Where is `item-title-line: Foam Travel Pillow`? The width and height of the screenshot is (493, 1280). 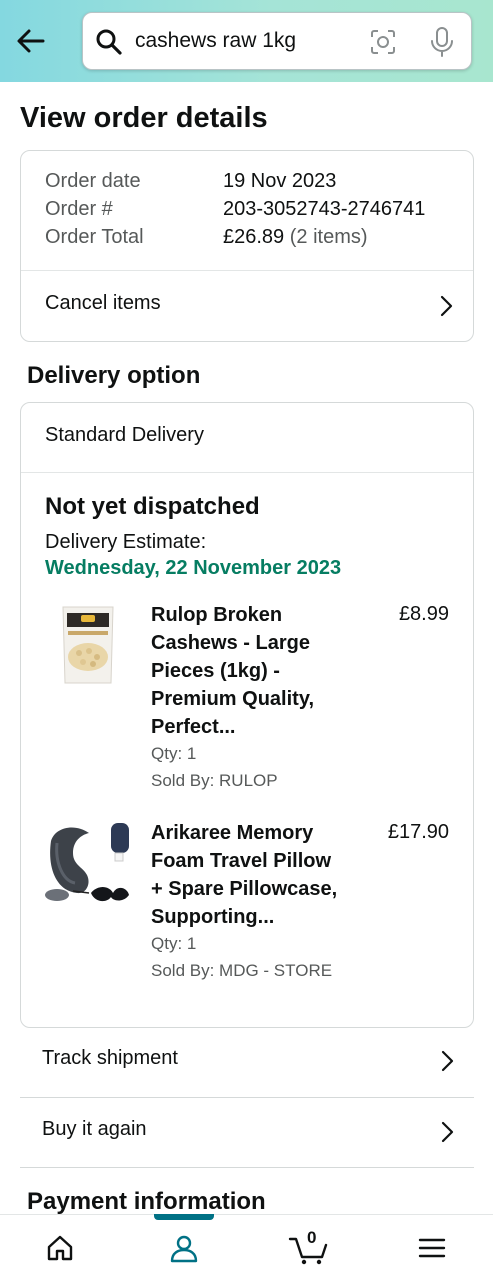
item-title-line: Foam Travel Pillow is located at coordinates (241, 861).